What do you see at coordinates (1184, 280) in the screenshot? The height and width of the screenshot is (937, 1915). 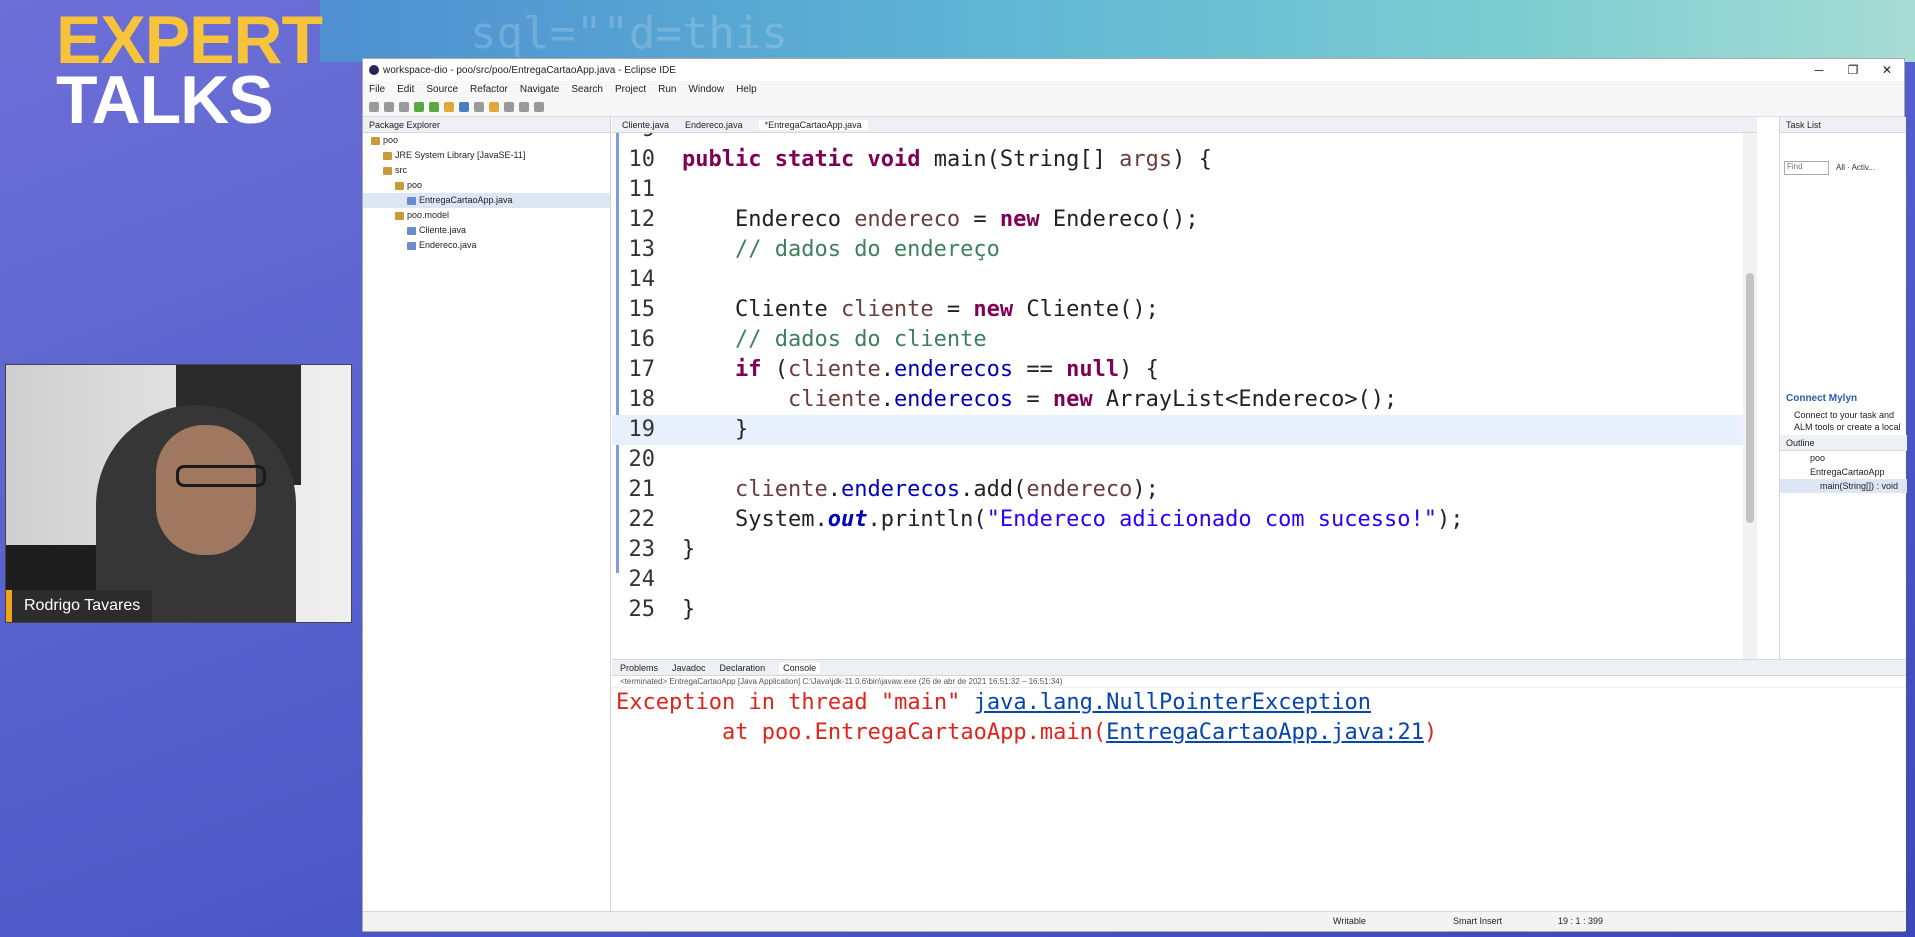 I see `code-line: 14` at bounding box center [1184, 280].